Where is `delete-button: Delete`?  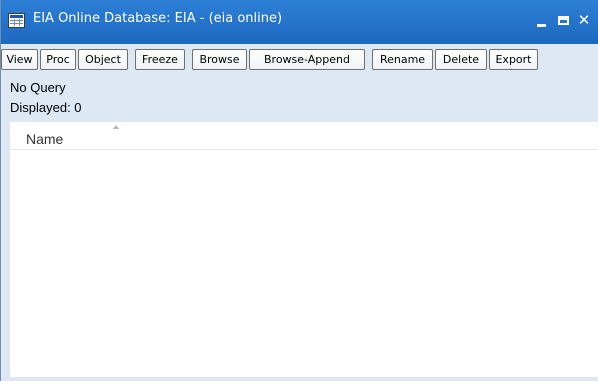
delete-button: Delete is located at coordinates (461, 59).